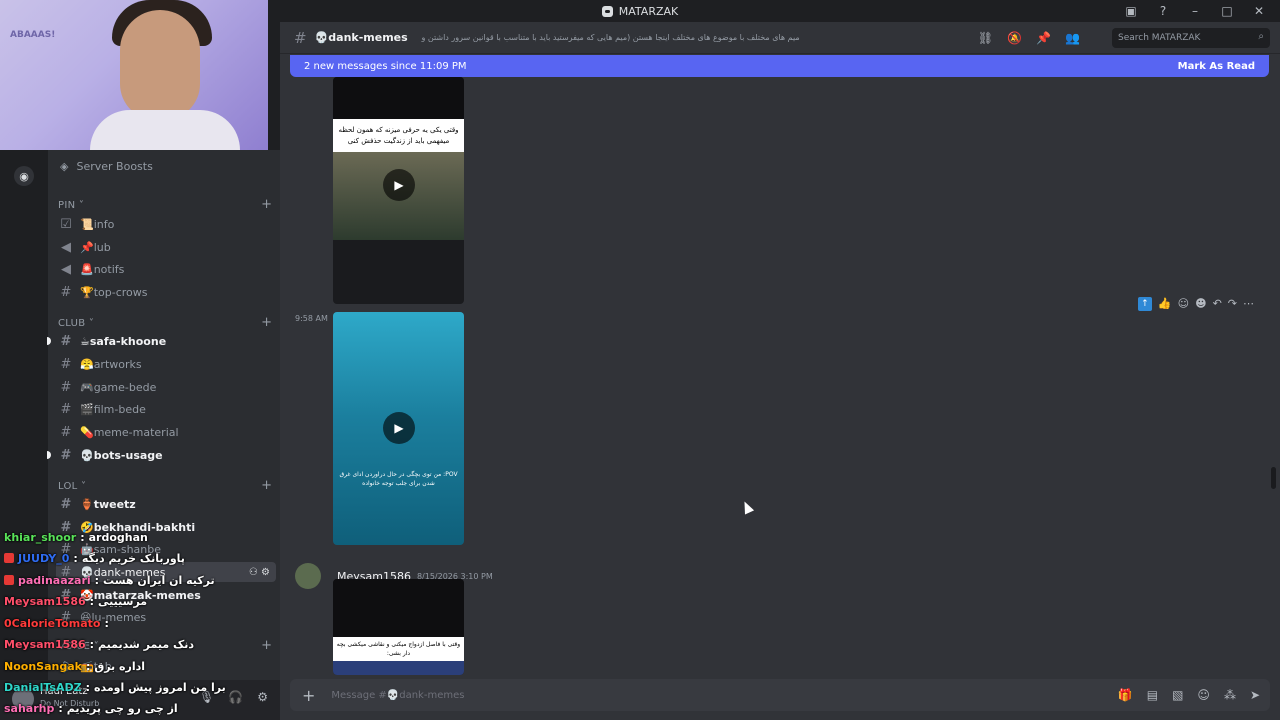 The width and height of the screenshot is (1280, 720). What do you see at coordinates (76, 323) in the screenshot?
I see `category-club: CLUB ˅` at bounding box center [76, 323].